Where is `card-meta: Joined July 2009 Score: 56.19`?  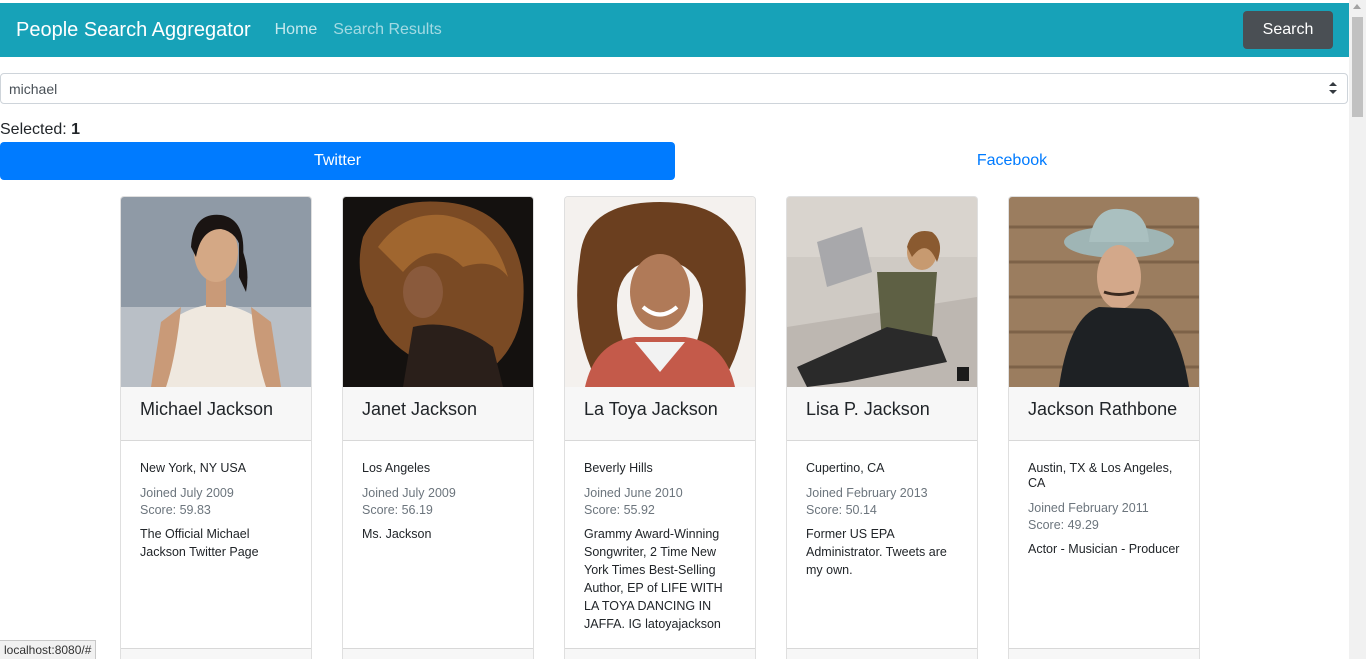 card-meta: Joined July 2009 Score: 56.19 is located at coordinates (438, 502).